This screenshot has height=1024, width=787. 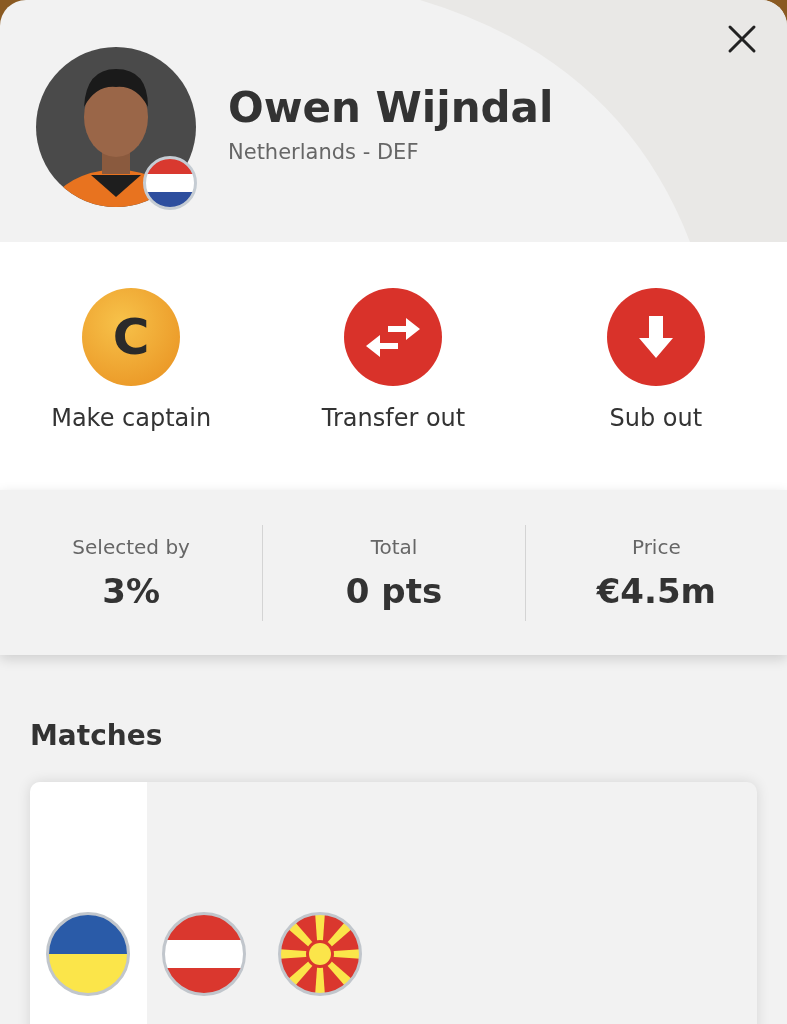 I want to click on netherlands-flag-icon, so click(x=170, y=183).